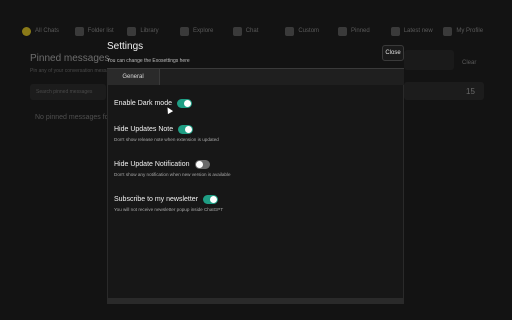 The height and width of the screenshot is (320, 512). Describe the element at coordinates (152, 164) in the screenshot. I see `setting-label: Hide Update Notification` at that location.